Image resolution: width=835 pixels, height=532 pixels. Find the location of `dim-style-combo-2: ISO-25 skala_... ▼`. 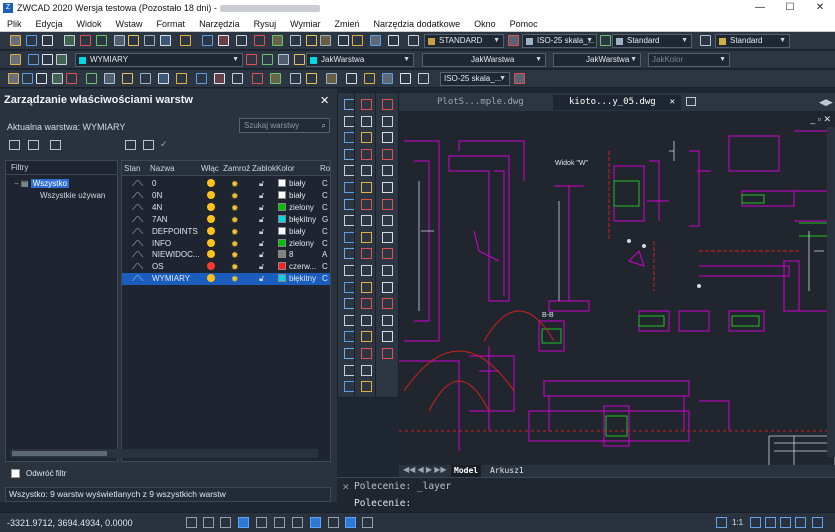

dim-style-combo-2: ISO-25 skala_... ▼ is located at coordinates (475, 79).